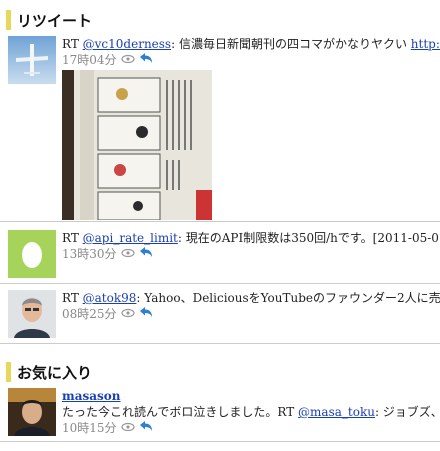  Describe the element at coordinates (89, 314) in the screenshot. I see `timestamp: 08時25分` at that location.